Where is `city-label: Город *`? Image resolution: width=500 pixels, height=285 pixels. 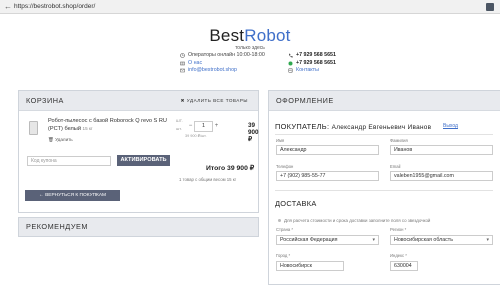 city-label: Город * is located at coordinates (283, 255).